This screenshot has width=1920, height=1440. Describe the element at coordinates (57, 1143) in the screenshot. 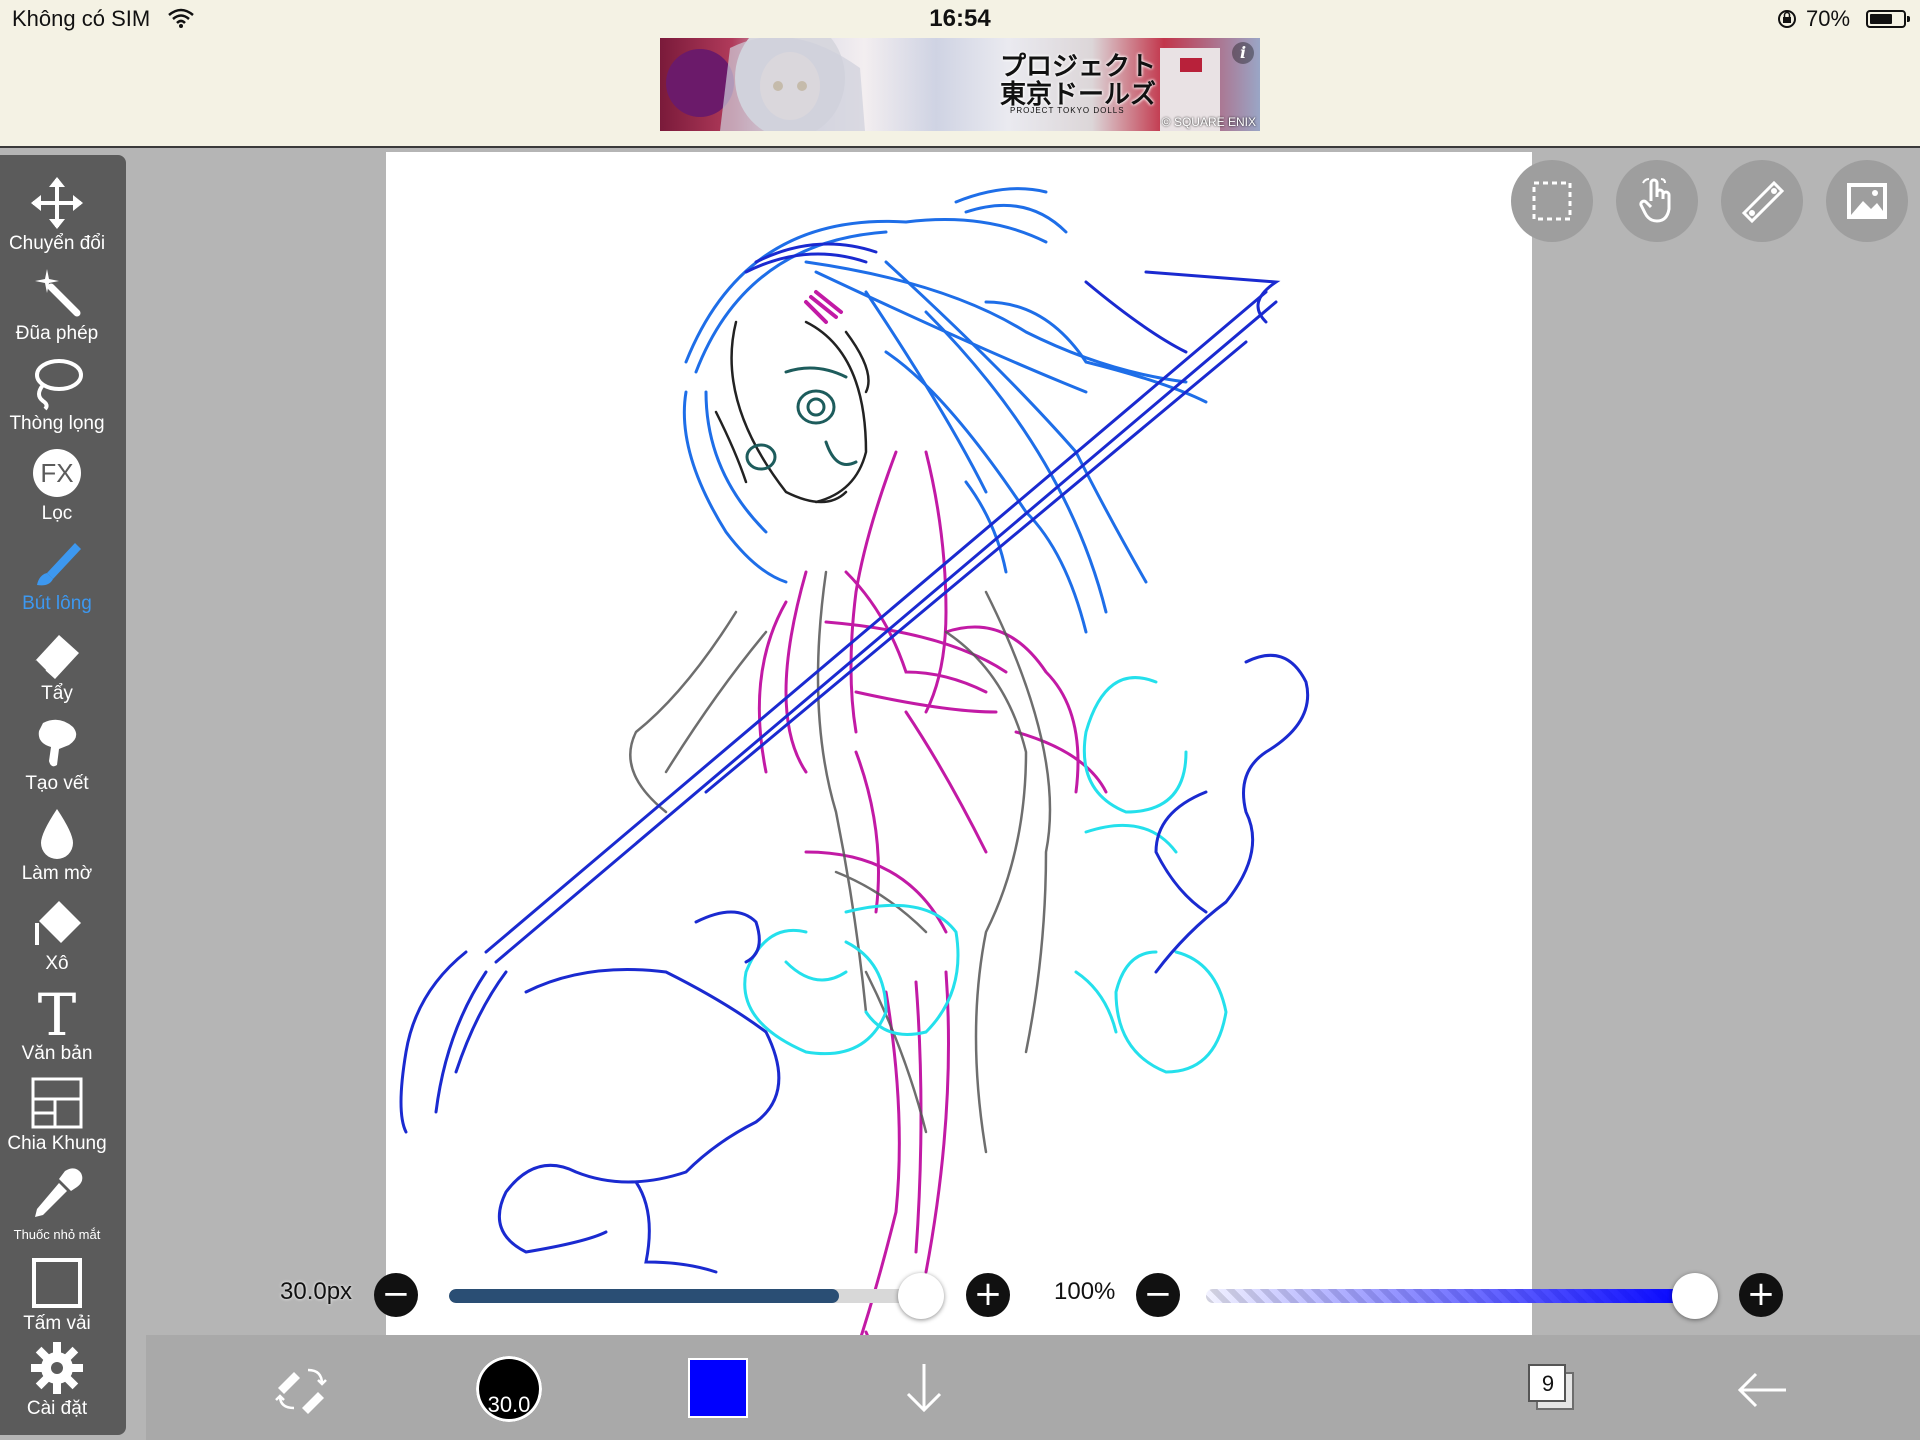

I see `tool-label: Chia Khung` at that location.